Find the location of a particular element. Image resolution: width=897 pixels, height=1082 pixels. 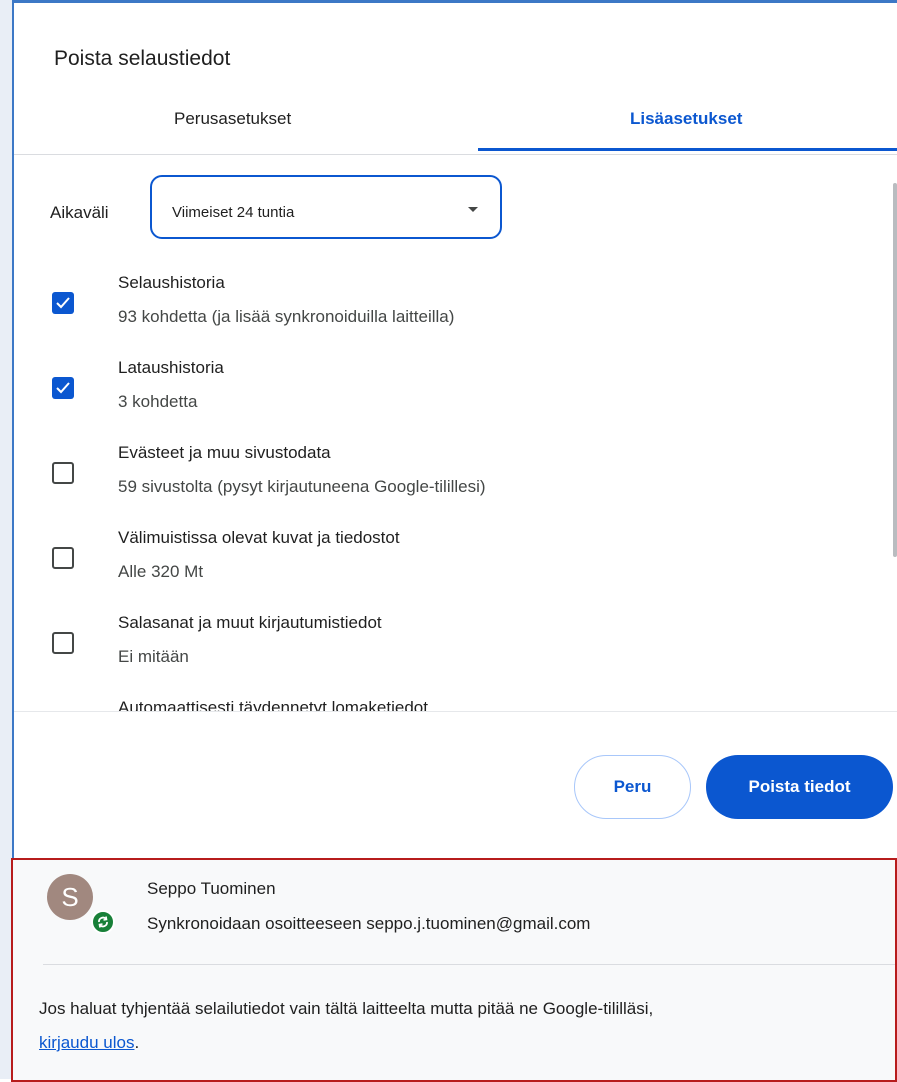

option-title: Selaushistoria is located at coordinates (171, 282).